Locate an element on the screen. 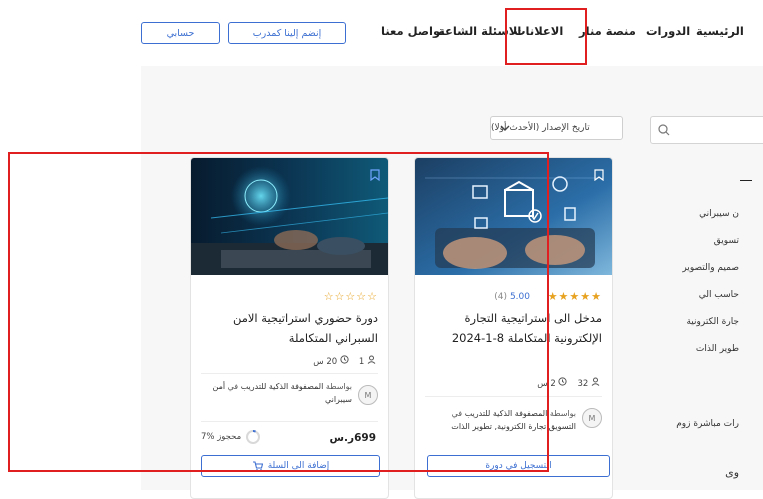  course-meta: 32 2 س is located at coordinates (568, 383).